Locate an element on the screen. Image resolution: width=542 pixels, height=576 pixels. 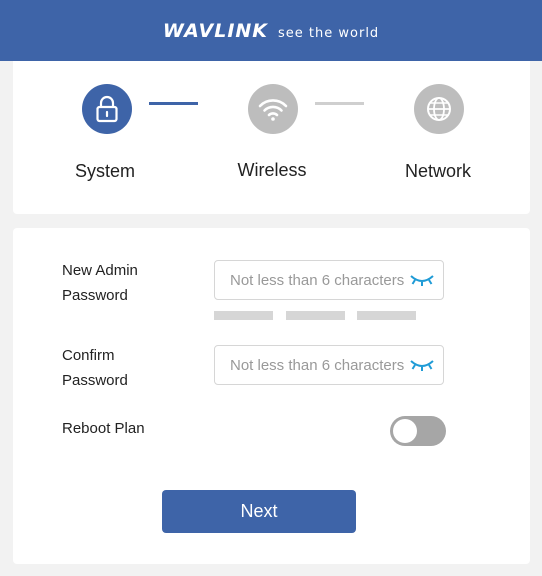
brand: WAVLINK see the world is located at coordinates (271, 31).